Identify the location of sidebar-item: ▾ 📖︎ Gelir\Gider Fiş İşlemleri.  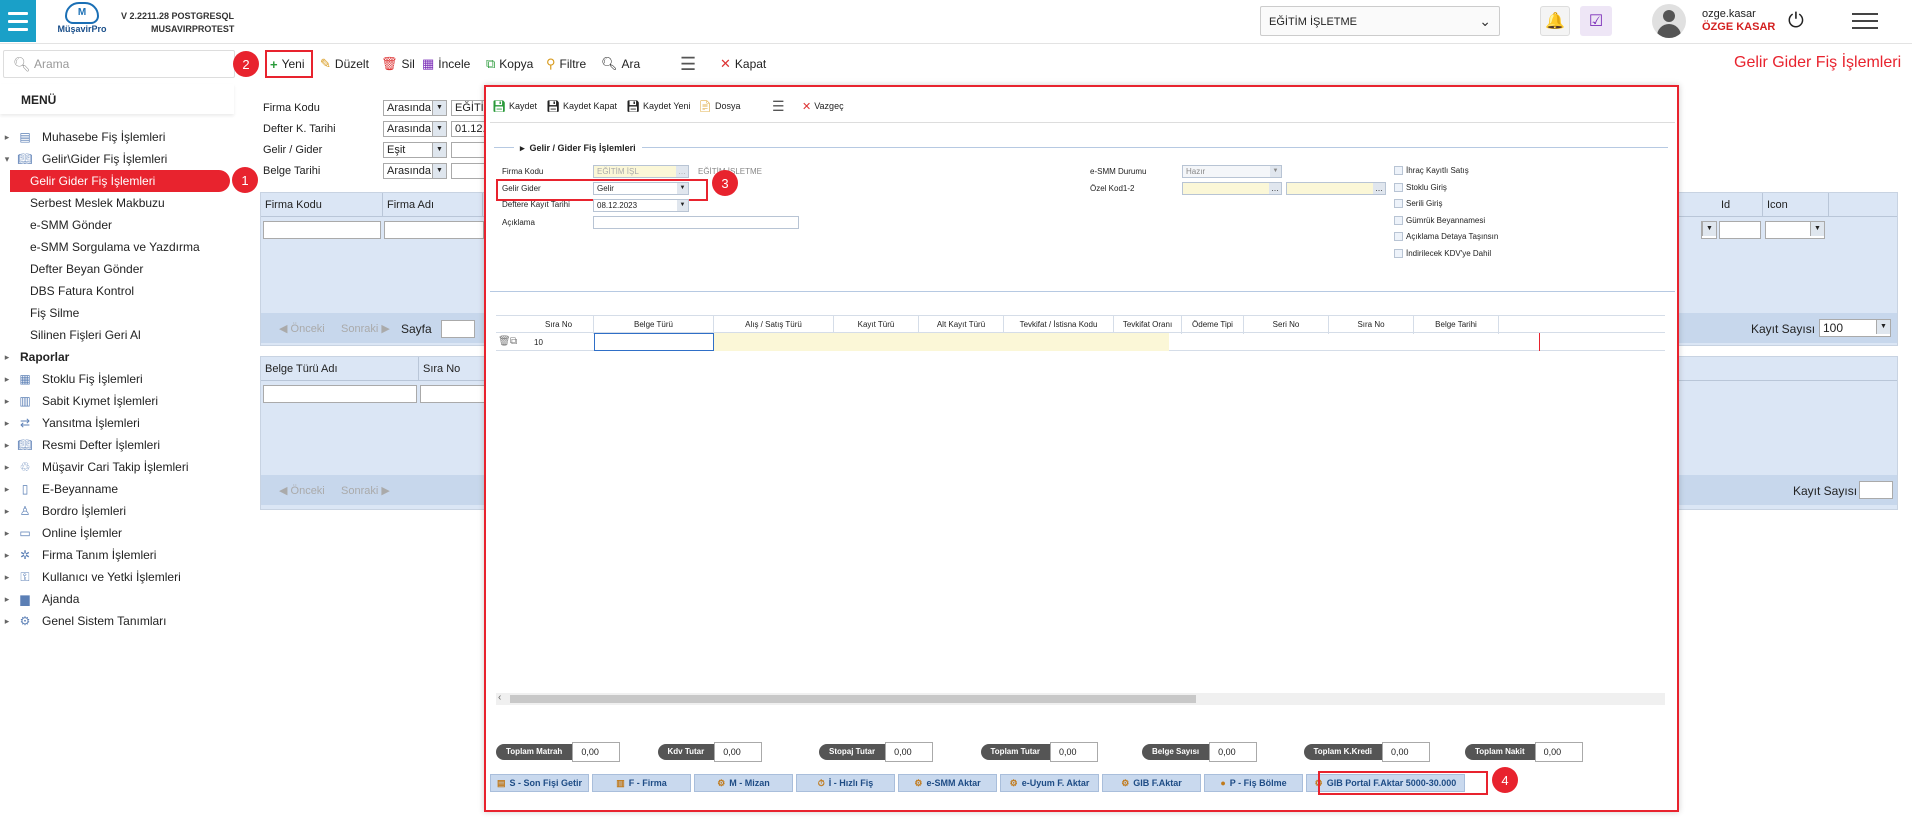
(120, 159).